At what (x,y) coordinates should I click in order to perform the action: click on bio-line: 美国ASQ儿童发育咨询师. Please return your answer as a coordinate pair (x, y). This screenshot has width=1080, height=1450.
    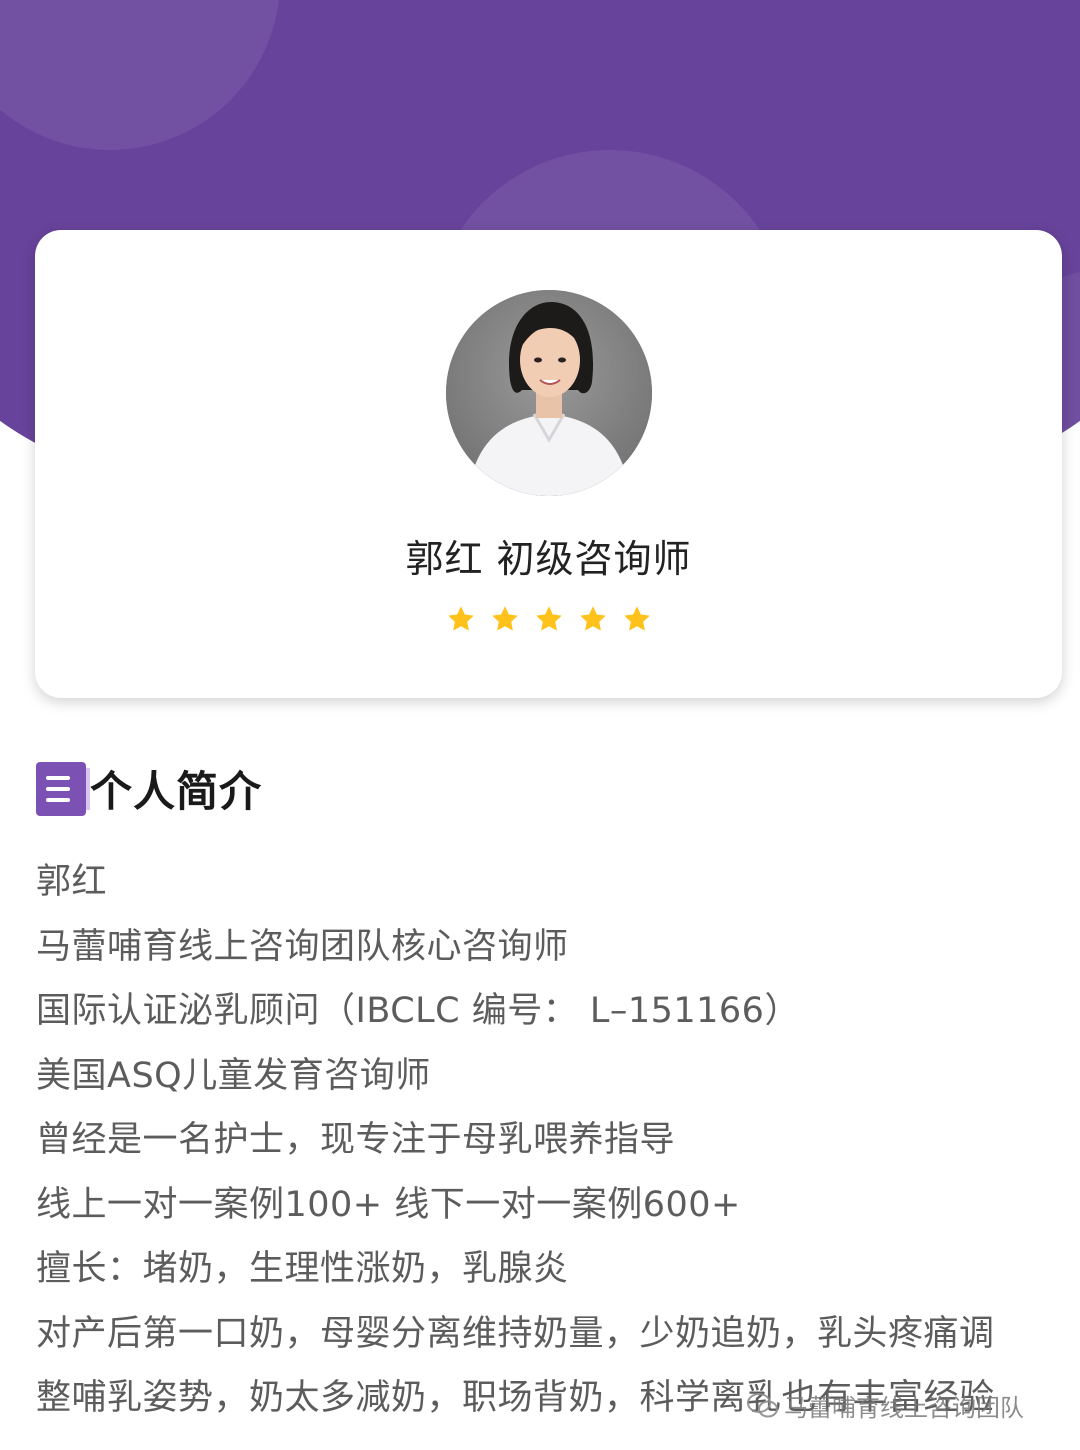
    Looking at the image, I should click on (233, 1075).